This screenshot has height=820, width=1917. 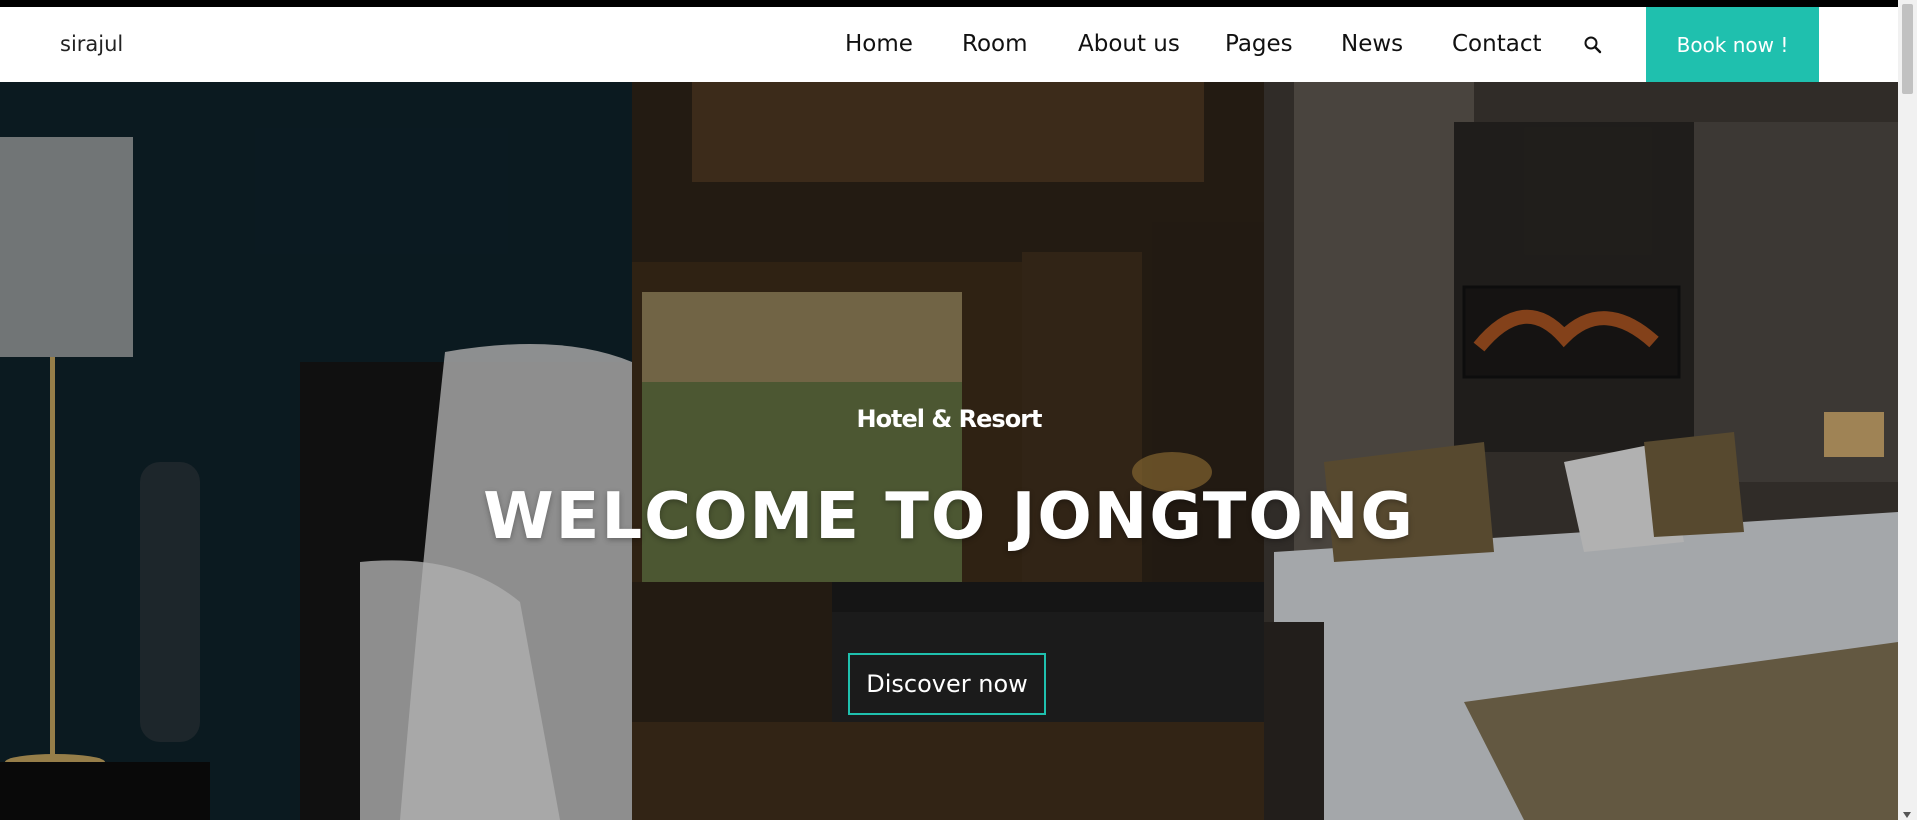 What do you see at coordinates (91, 44) in the screenshot?
I see `brand-logo: sirajul` at bounding box center [91, 44].